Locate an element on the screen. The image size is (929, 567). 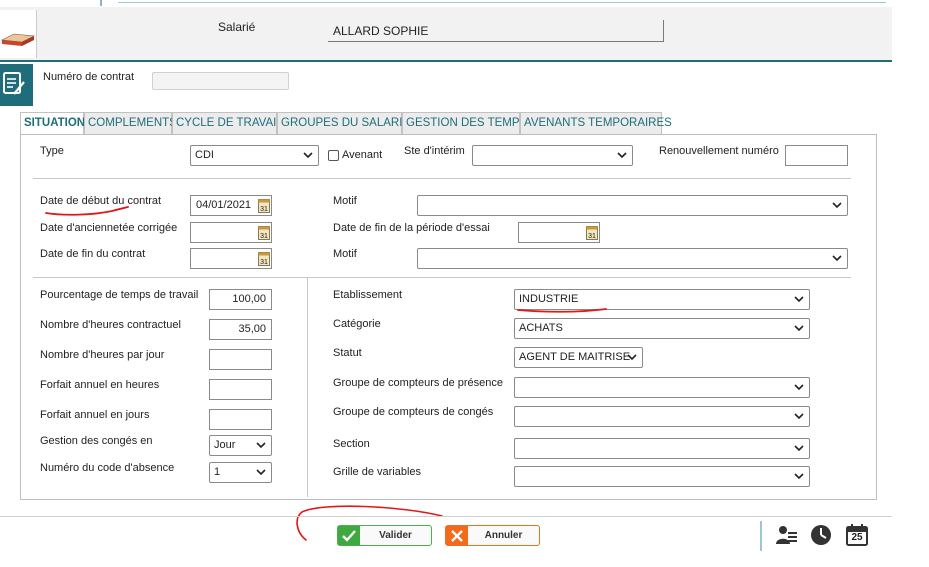
date-fin-input: 31 is located at coordinates (231, 258).